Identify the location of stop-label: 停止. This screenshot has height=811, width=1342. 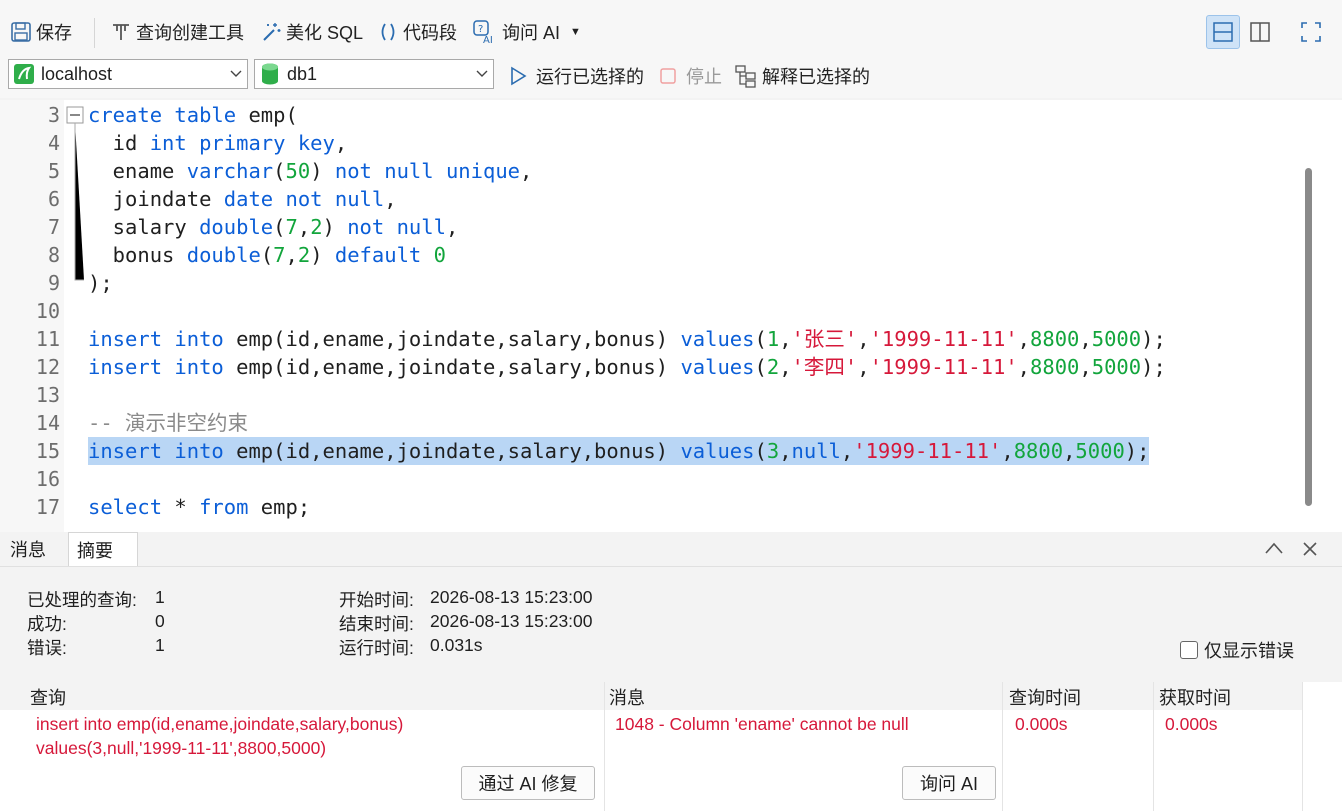
(704, 77).